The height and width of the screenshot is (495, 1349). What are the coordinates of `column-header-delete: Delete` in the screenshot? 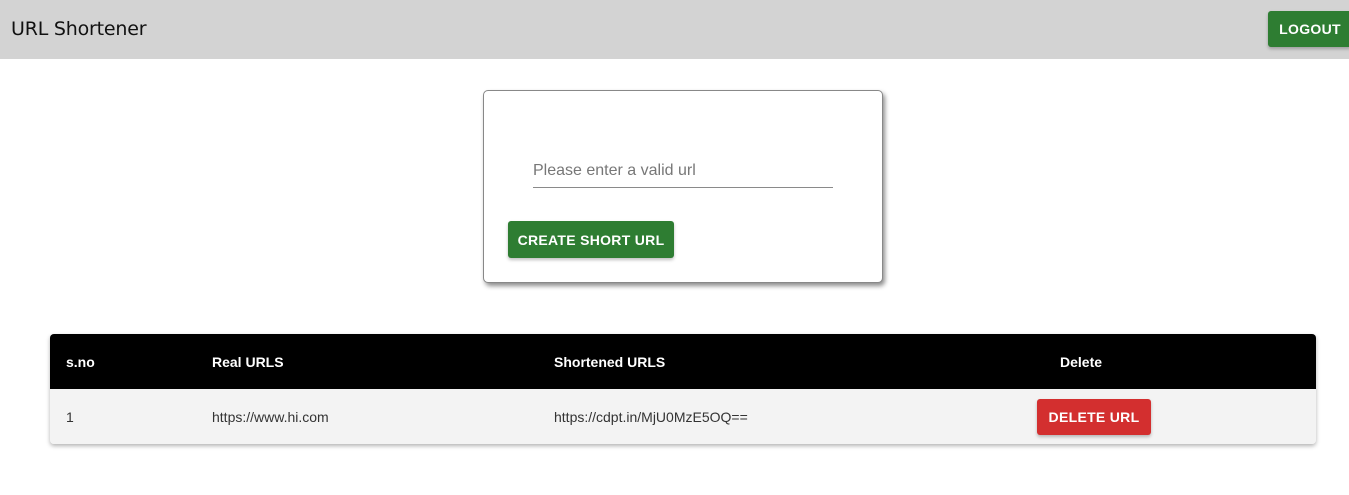 It's located at (1180, 361).